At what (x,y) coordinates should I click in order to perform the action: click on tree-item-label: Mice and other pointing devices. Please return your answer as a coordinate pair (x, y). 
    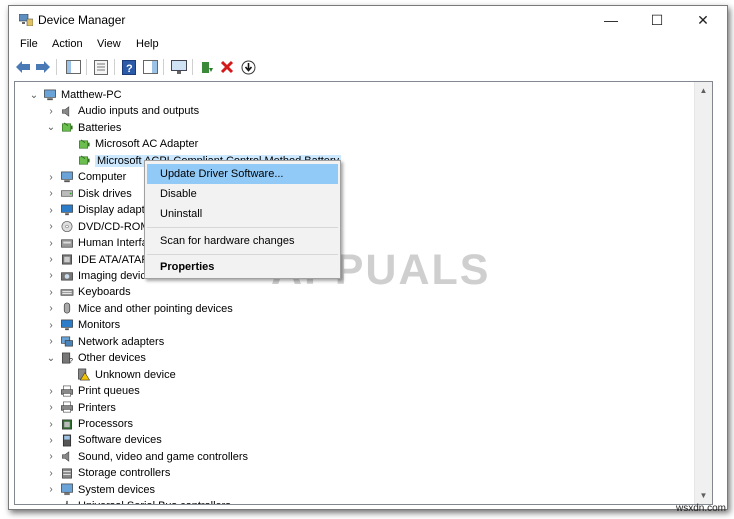
    Looking at the image, I should click on (155, 308).